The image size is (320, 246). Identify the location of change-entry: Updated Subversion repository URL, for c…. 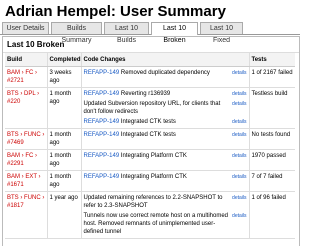
(165, 108).